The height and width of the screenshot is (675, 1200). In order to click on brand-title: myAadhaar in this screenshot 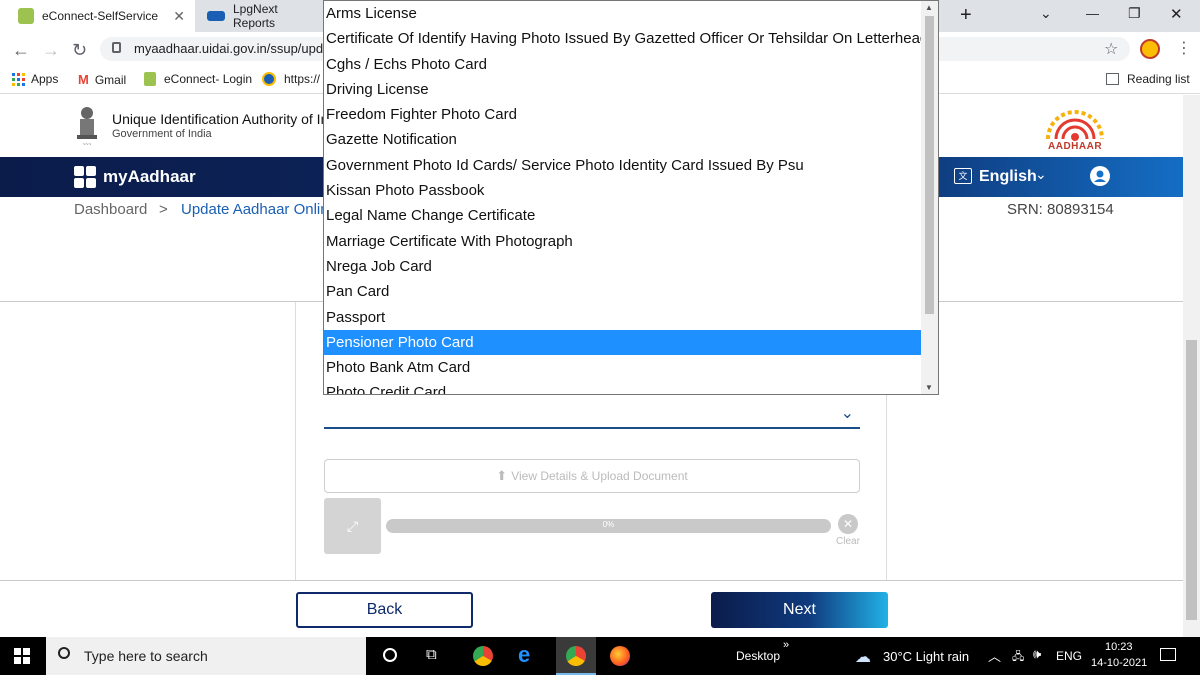, I will do `click(149, 177)`.